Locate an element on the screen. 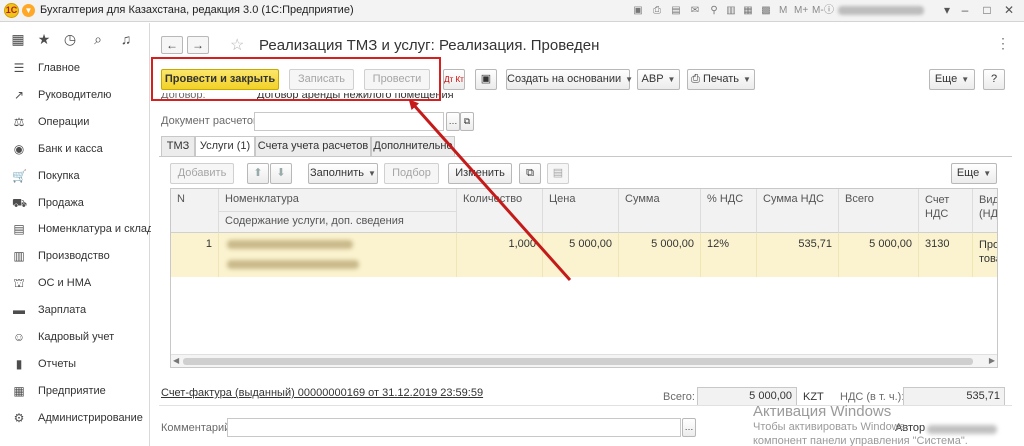  history-icon: ▥ is located at coordinates (731, 10).